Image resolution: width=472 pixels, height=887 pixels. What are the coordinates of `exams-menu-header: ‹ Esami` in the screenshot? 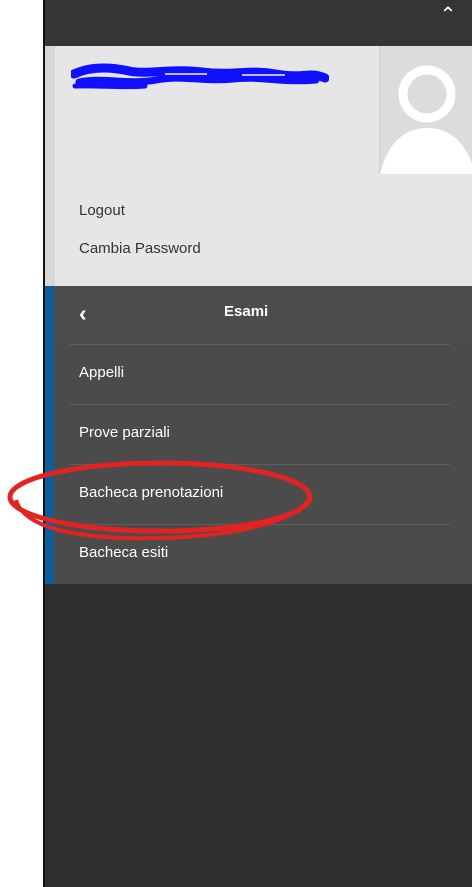 It's located at (258, 315).